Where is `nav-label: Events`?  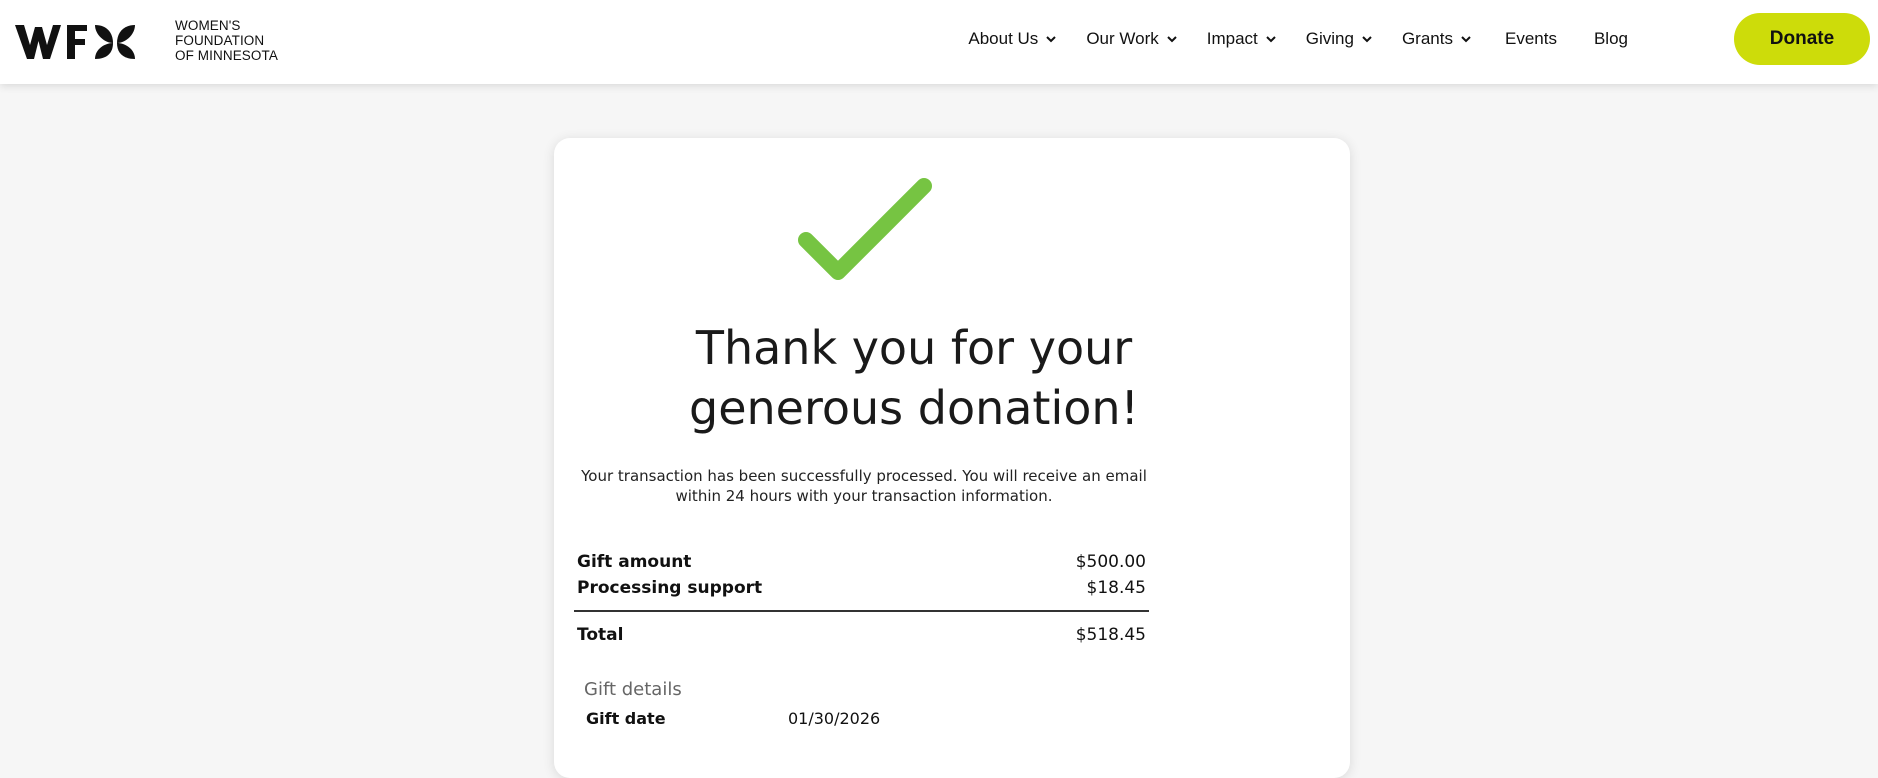 nav-label: Events is located at coordinates (1530, 38).